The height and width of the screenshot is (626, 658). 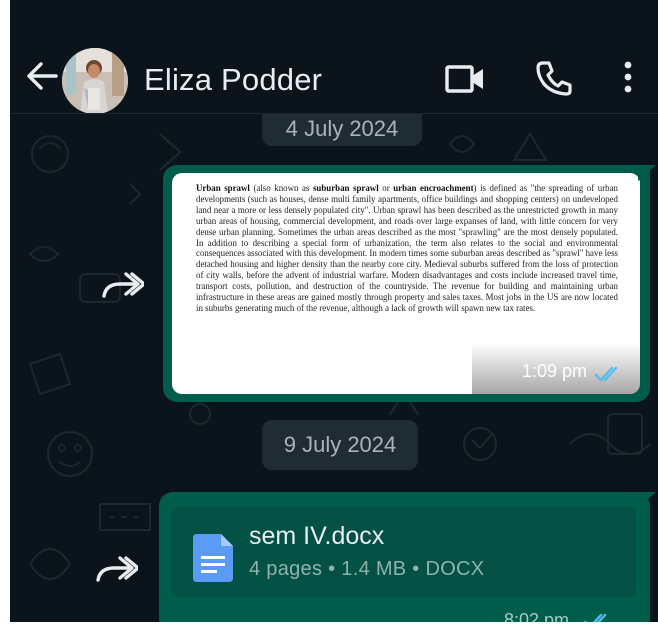 What do you see at coordinates (628, 78) in the screenshot?
I see `more-options-icon` at bounding box center [628, 78].